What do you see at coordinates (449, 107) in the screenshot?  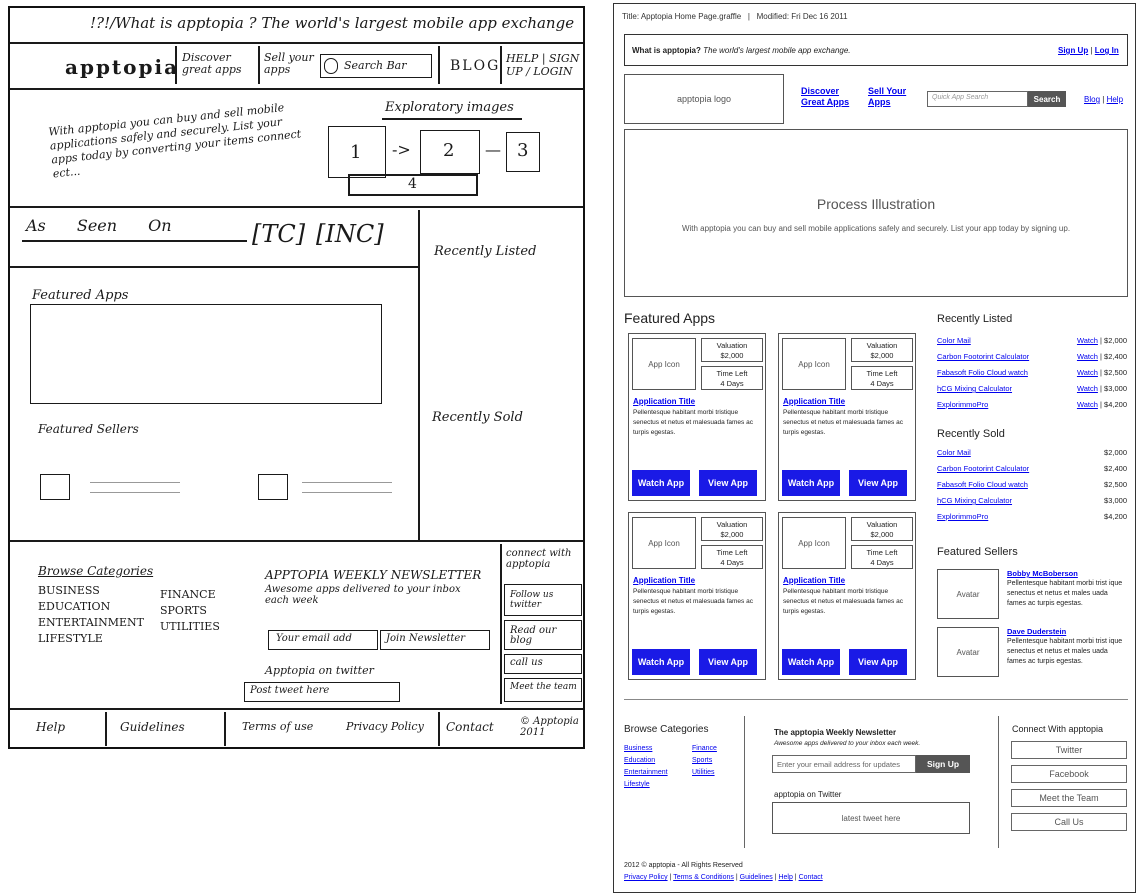 I see `sketch-exploratory: Exploratory images` at bounding box center [449, 107].